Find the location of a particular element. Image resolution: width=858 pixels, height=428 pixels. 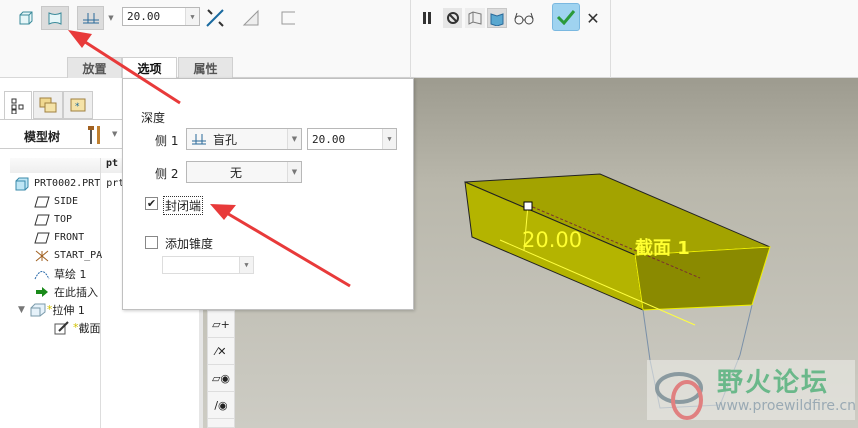

glasses-icon is located at coordinates (524, 18).